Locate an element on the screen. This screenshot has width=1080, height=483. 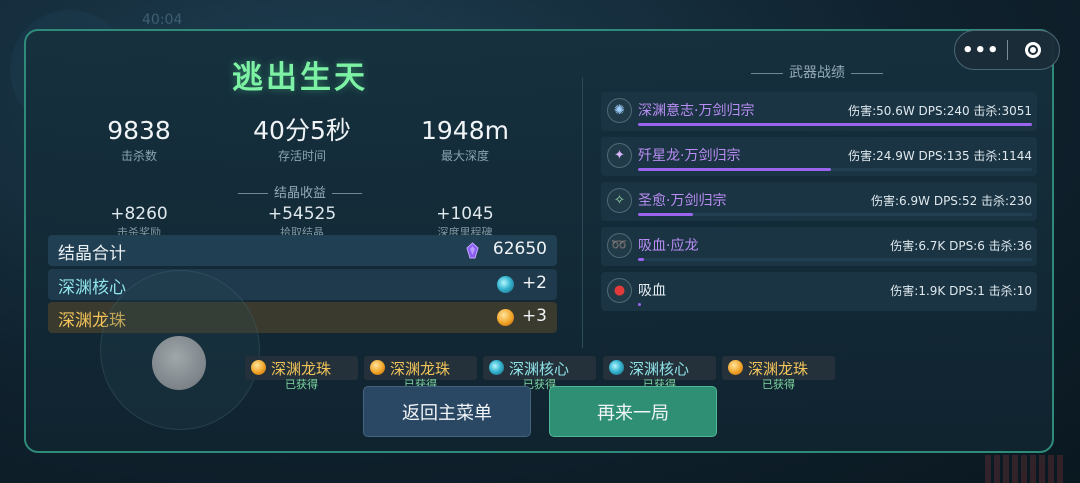
row-label: 深渊核心 is located at coordinates (92, 288).